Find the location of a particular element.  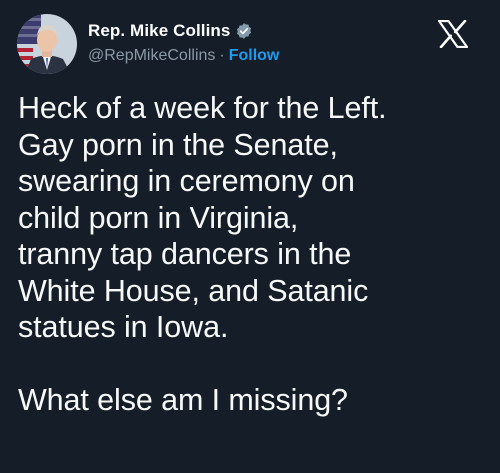

avatar is located at coordinates (47, 44).